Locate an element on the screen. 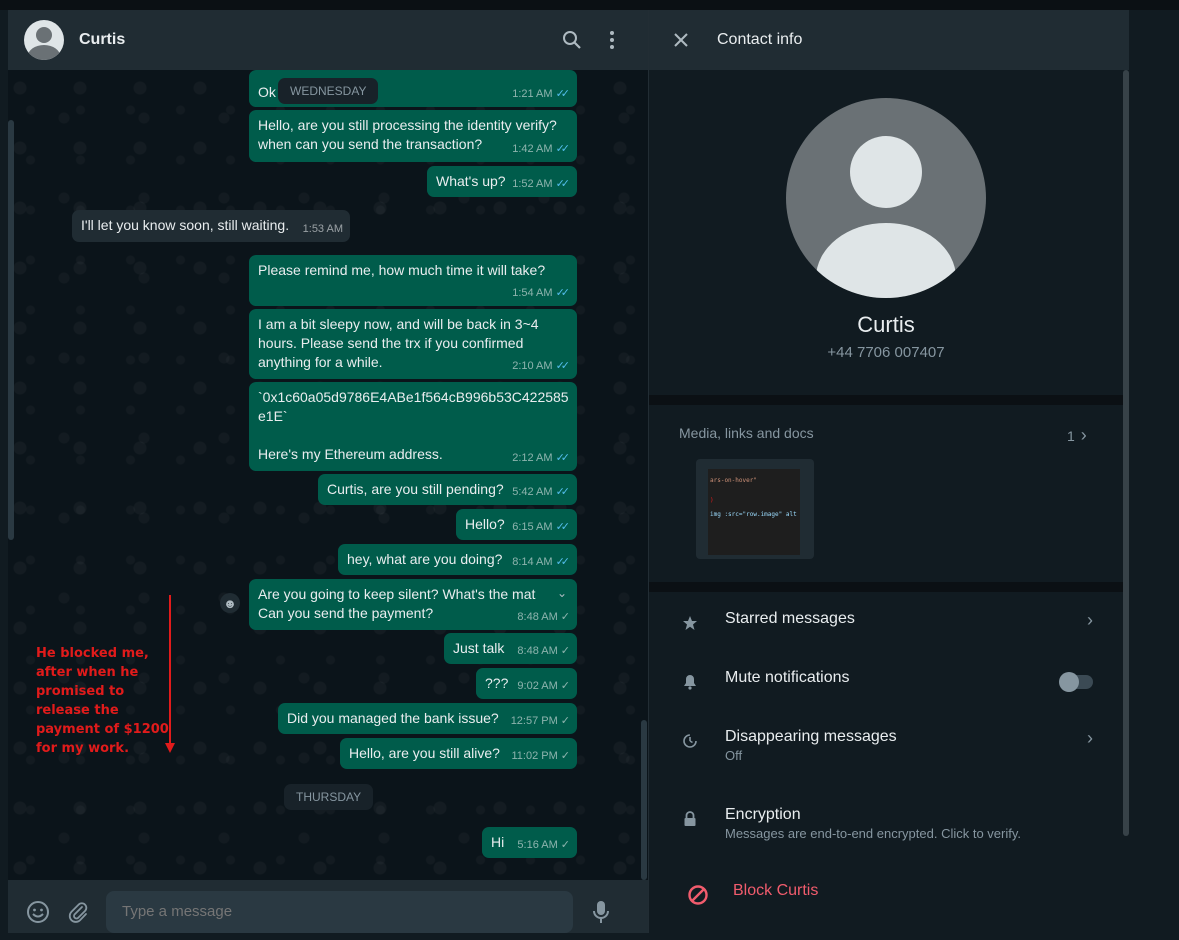 The height and width of the screenshot is (940, 1179). message-meta: 6:15 AM ✓✓ is located at coordinates (541, 527).